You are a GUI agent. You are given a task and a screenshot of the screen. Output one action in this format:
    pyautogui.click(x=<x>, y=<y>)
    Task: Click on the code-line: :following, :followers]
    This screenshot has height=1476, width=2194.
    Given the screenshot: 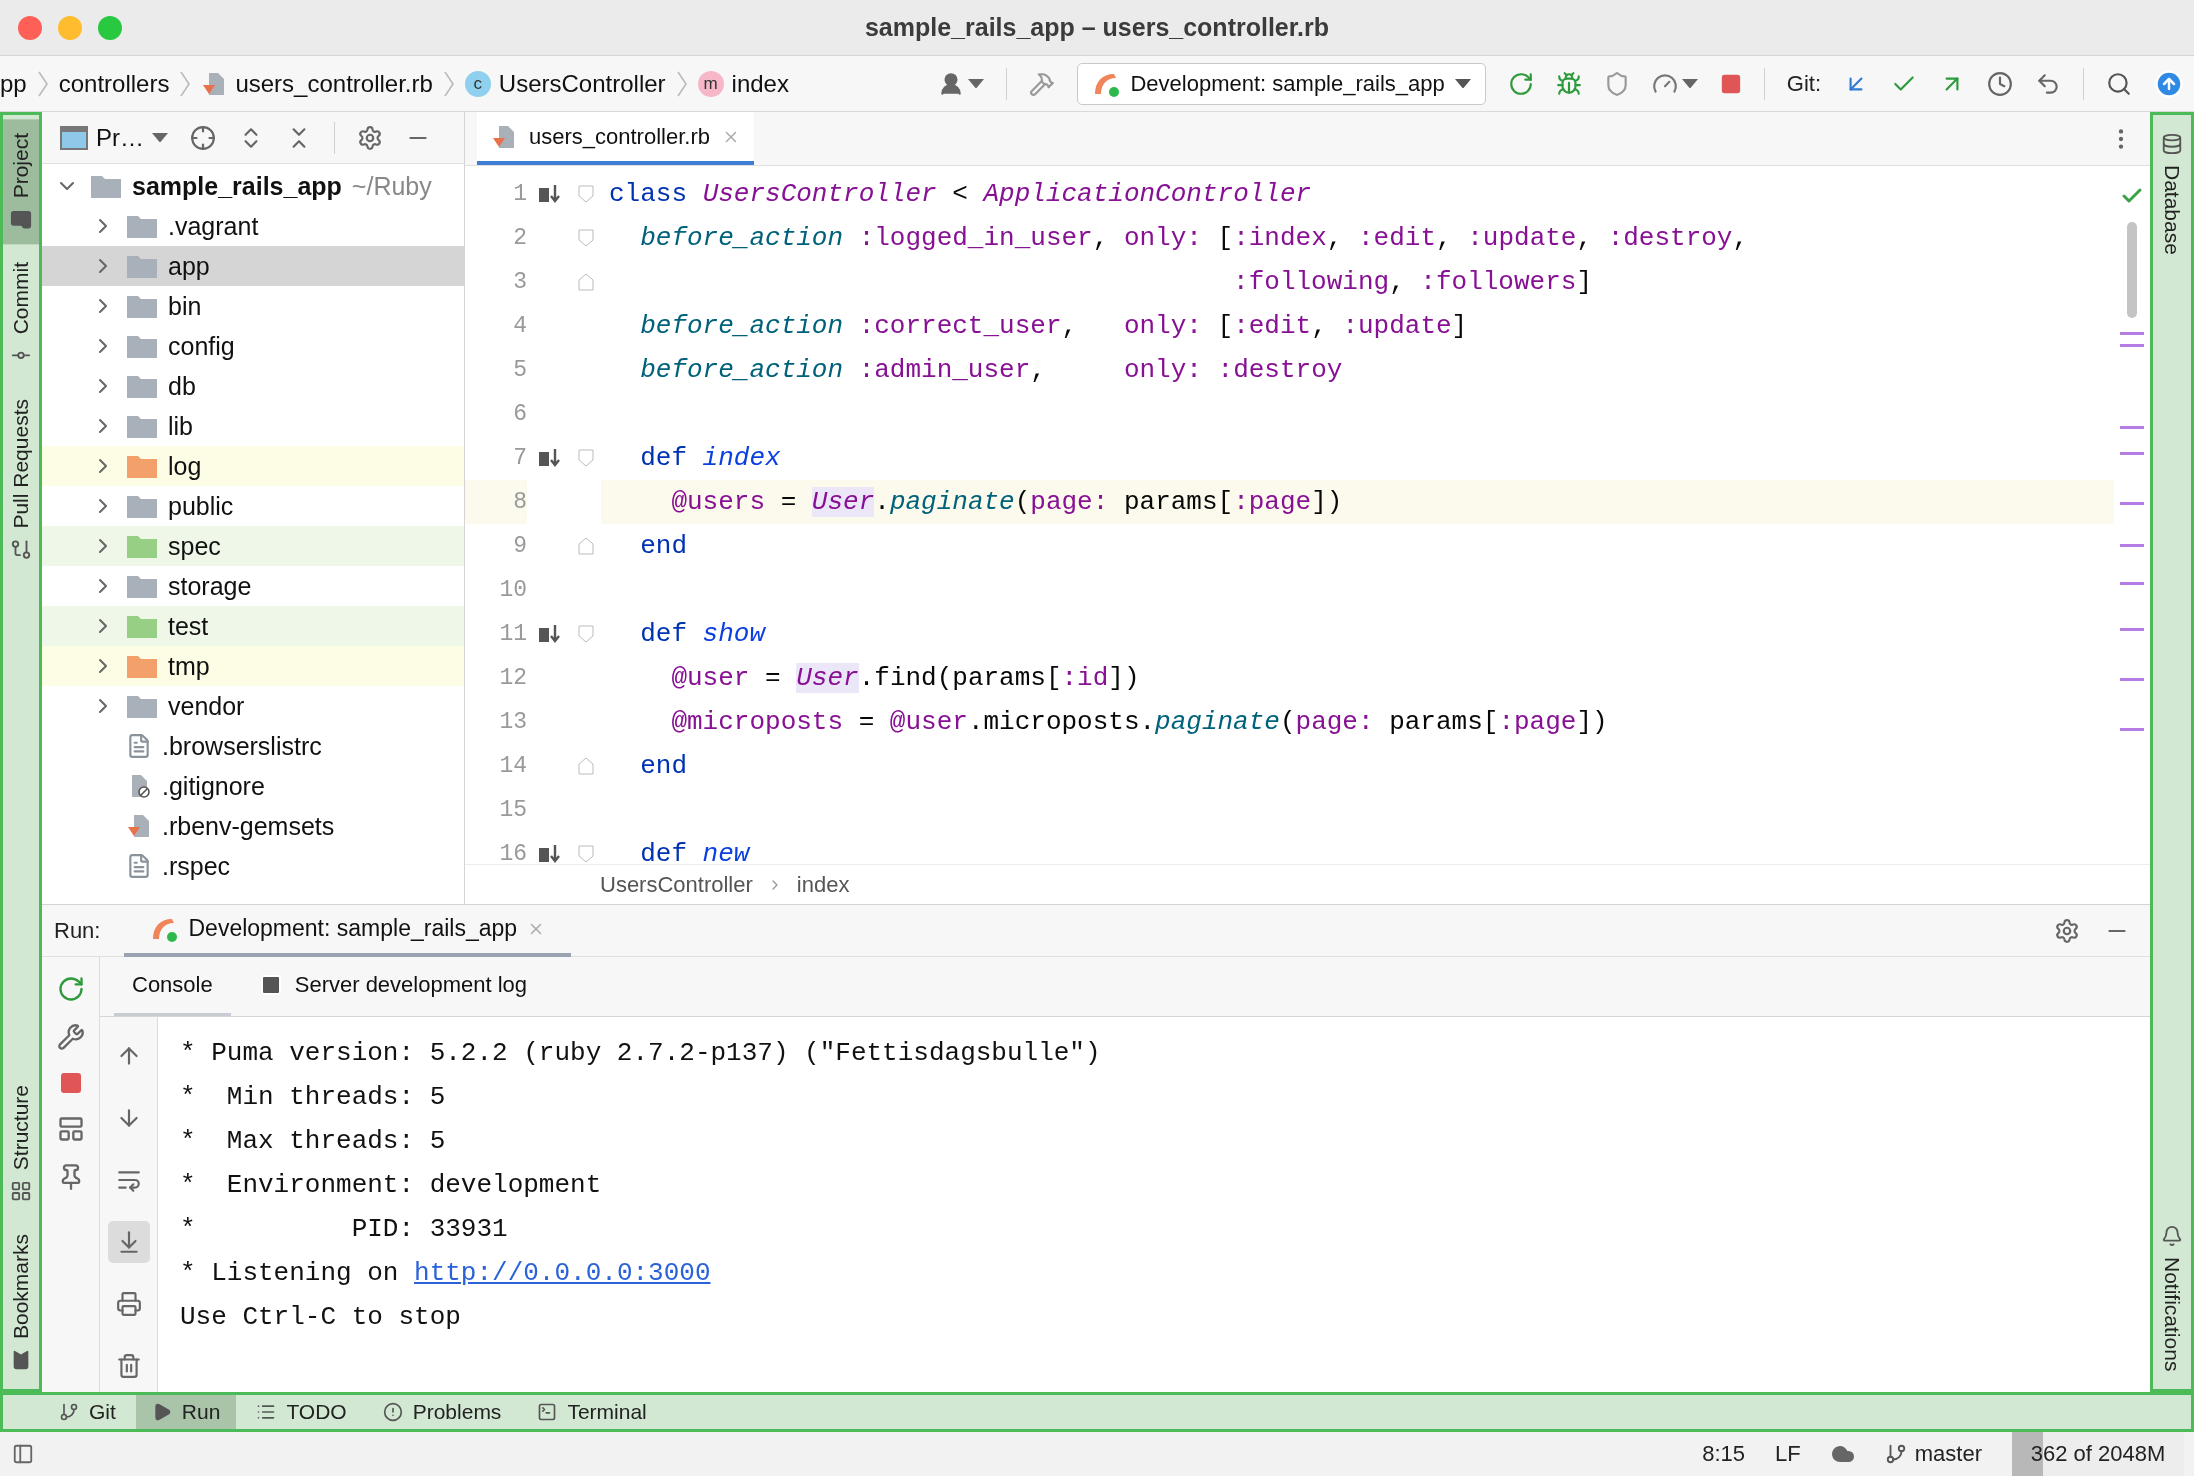 What is the action you would take?
    pyautogui.click(x=1412, y=282)
    